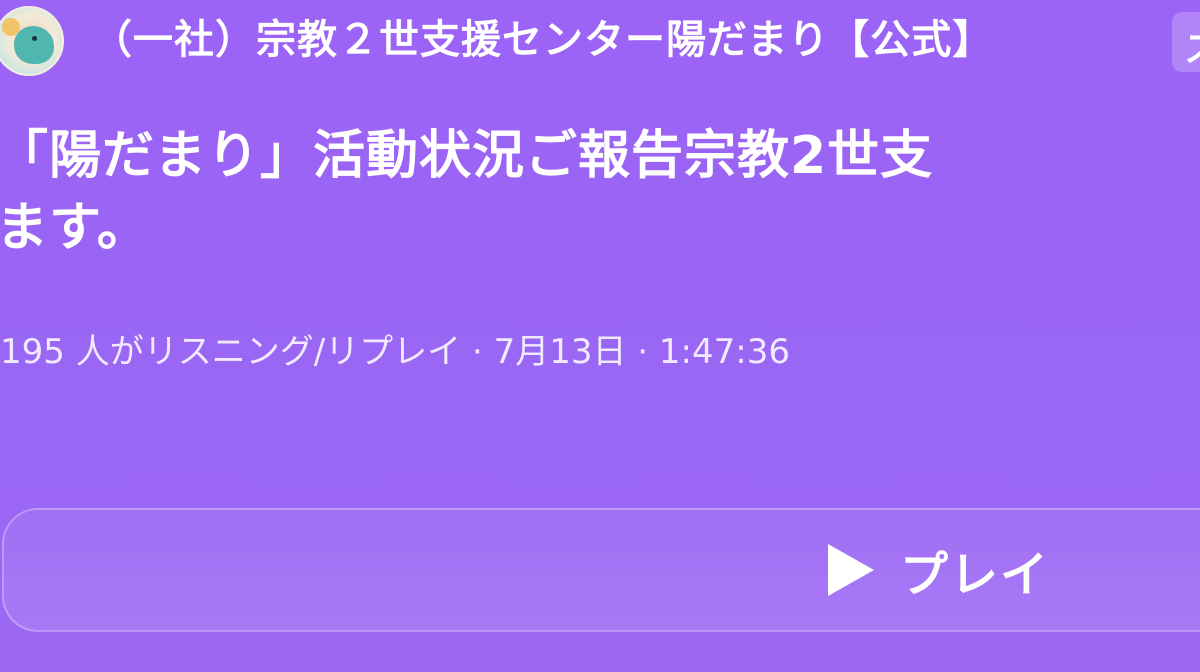  I want to click on host-chip: ス, so click(1186, 42).